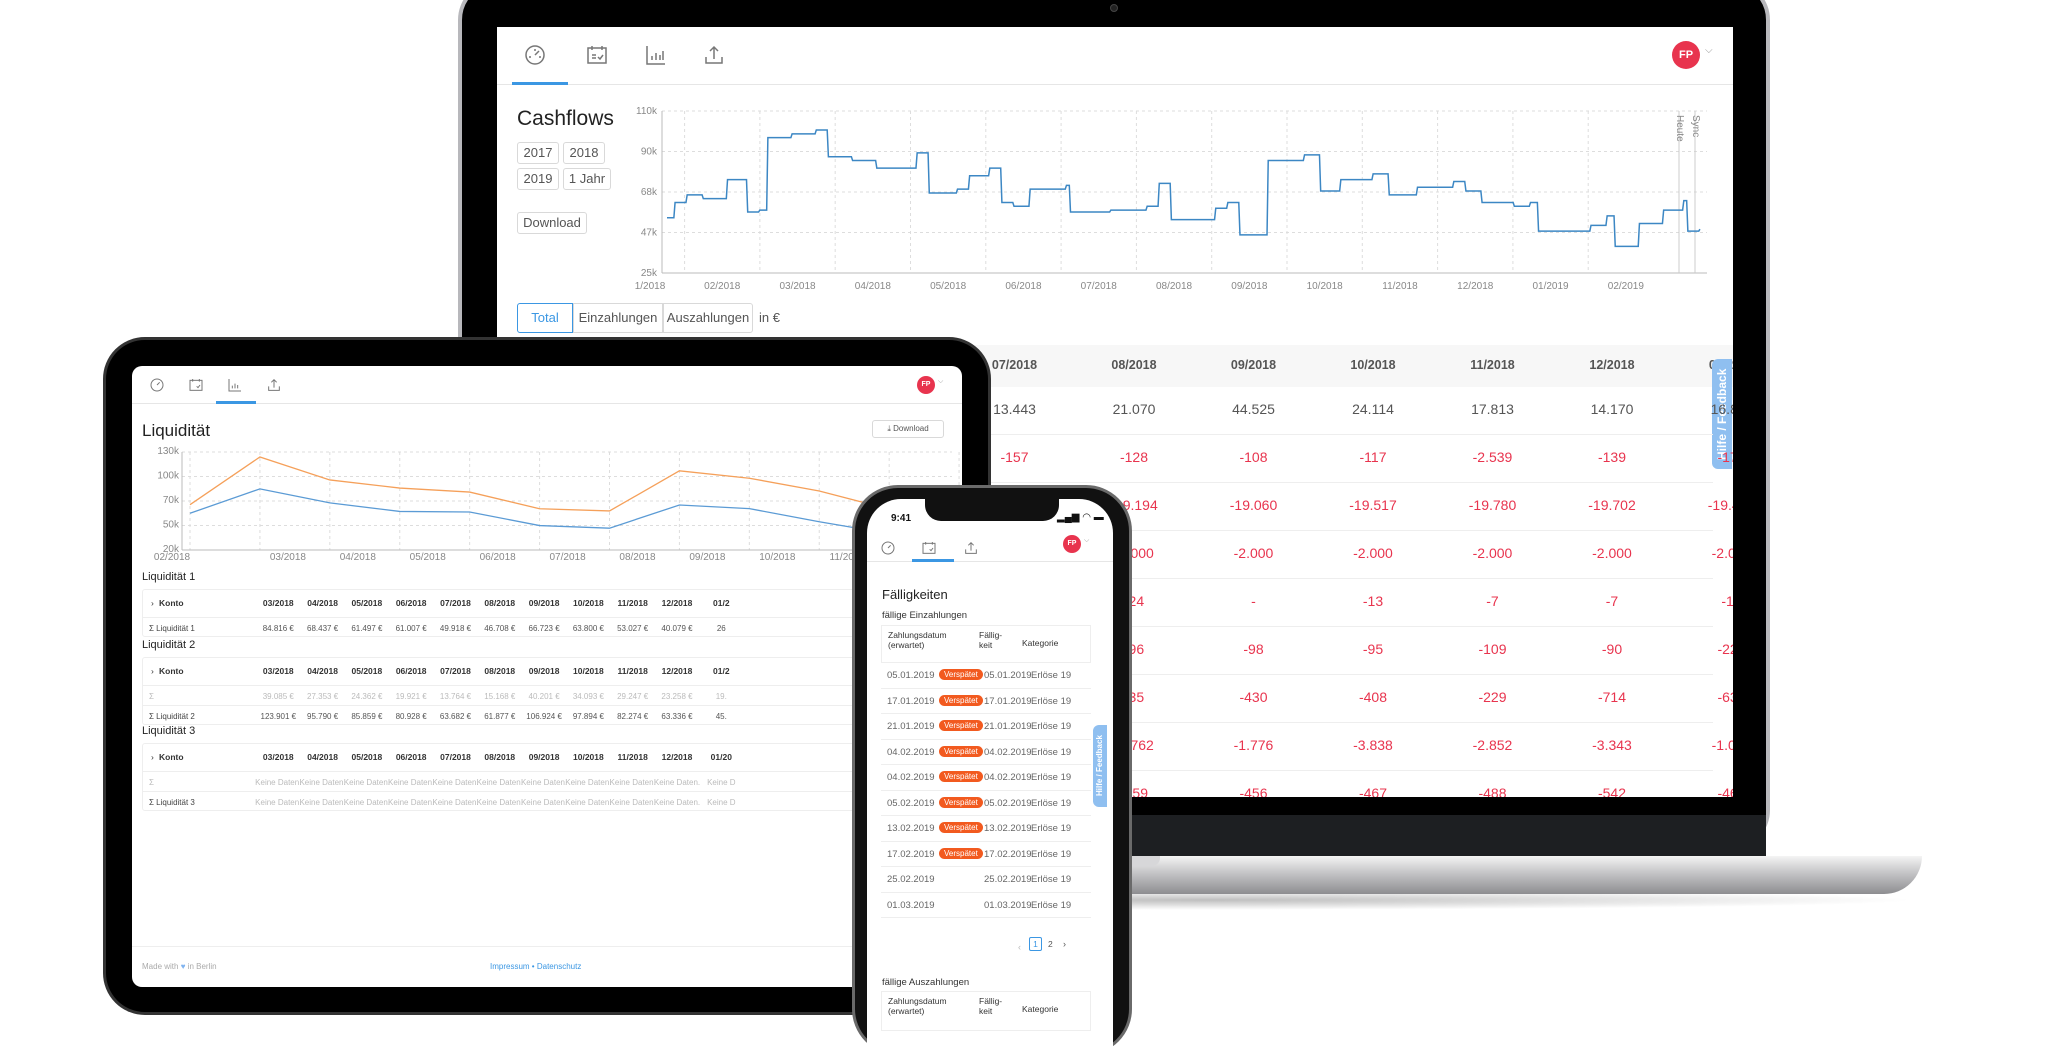 This screenshot has height=1059, width=2071. Describe the element at coordinates (1612, 505) in the screenshot. I see `table-cell: -19.702` at that location.